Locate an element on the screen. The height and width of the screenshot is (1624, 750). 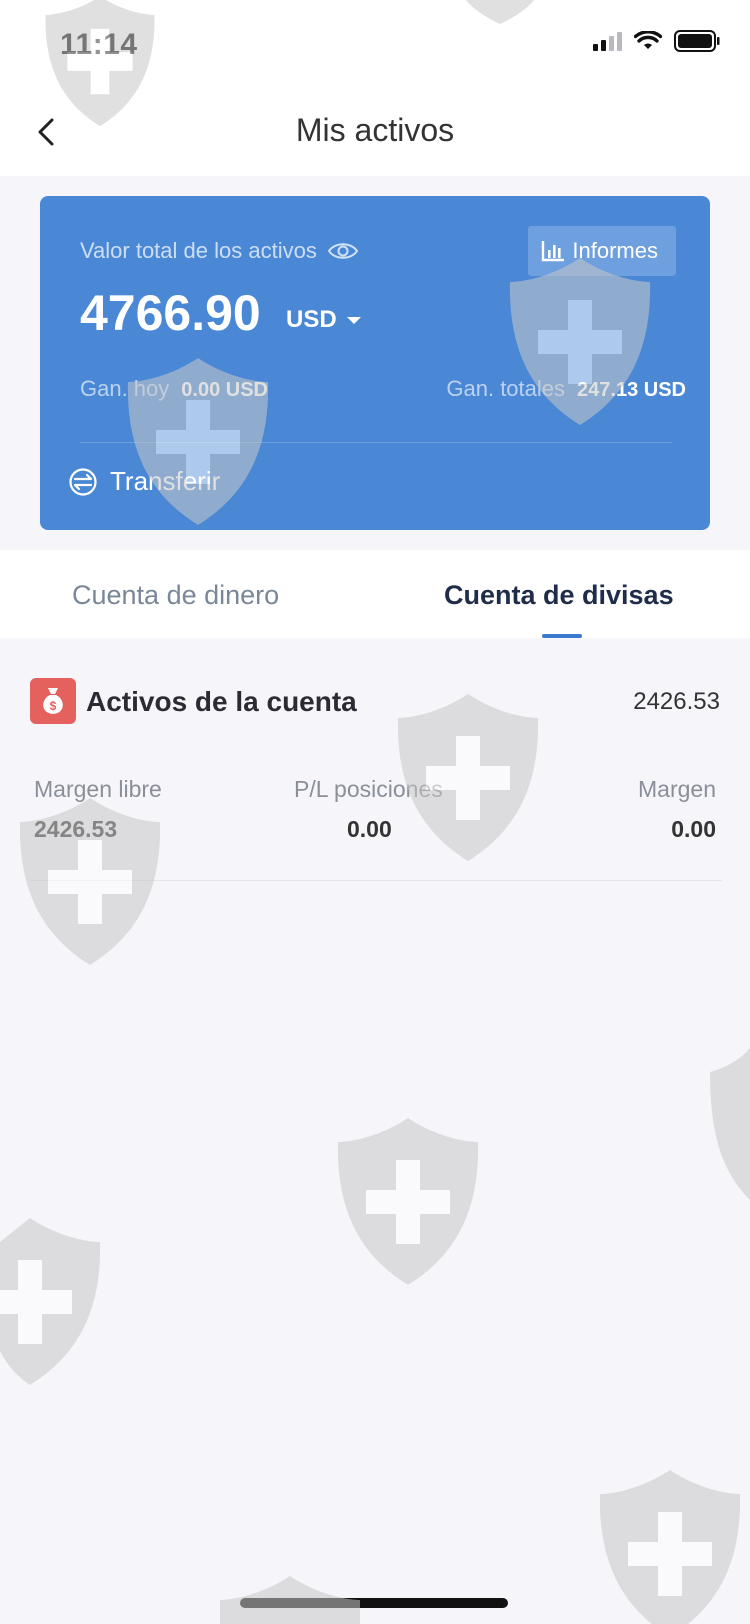
currency-selector: USD is located at coordinates (323, 320).